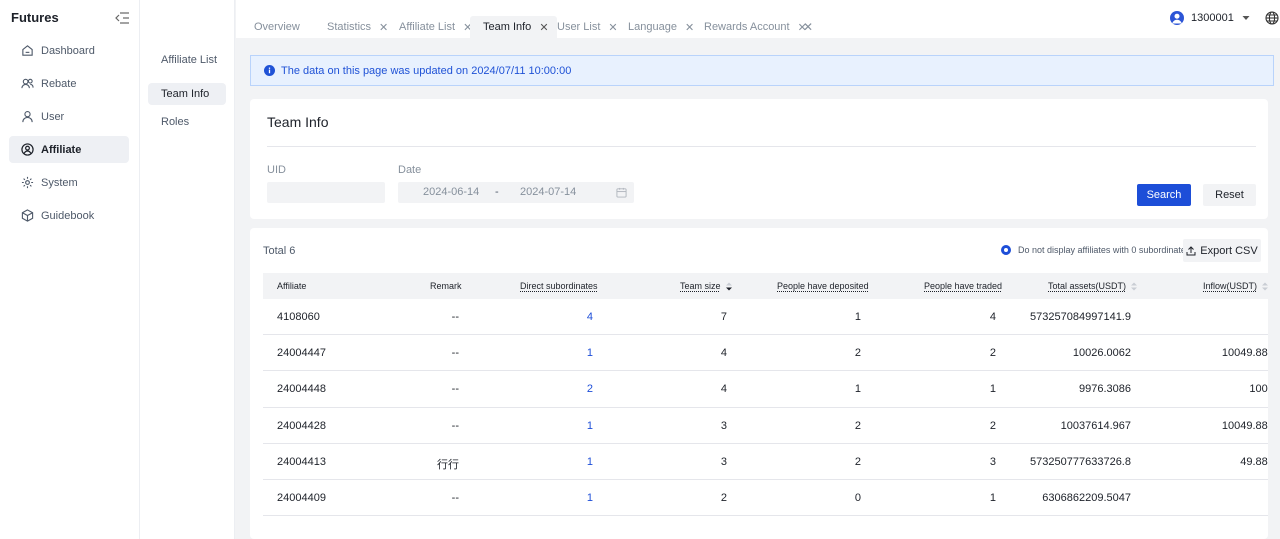 The width and height of the screenshot is (1280, 539). I want to click on total-count: Total 6, so click(279, 251).